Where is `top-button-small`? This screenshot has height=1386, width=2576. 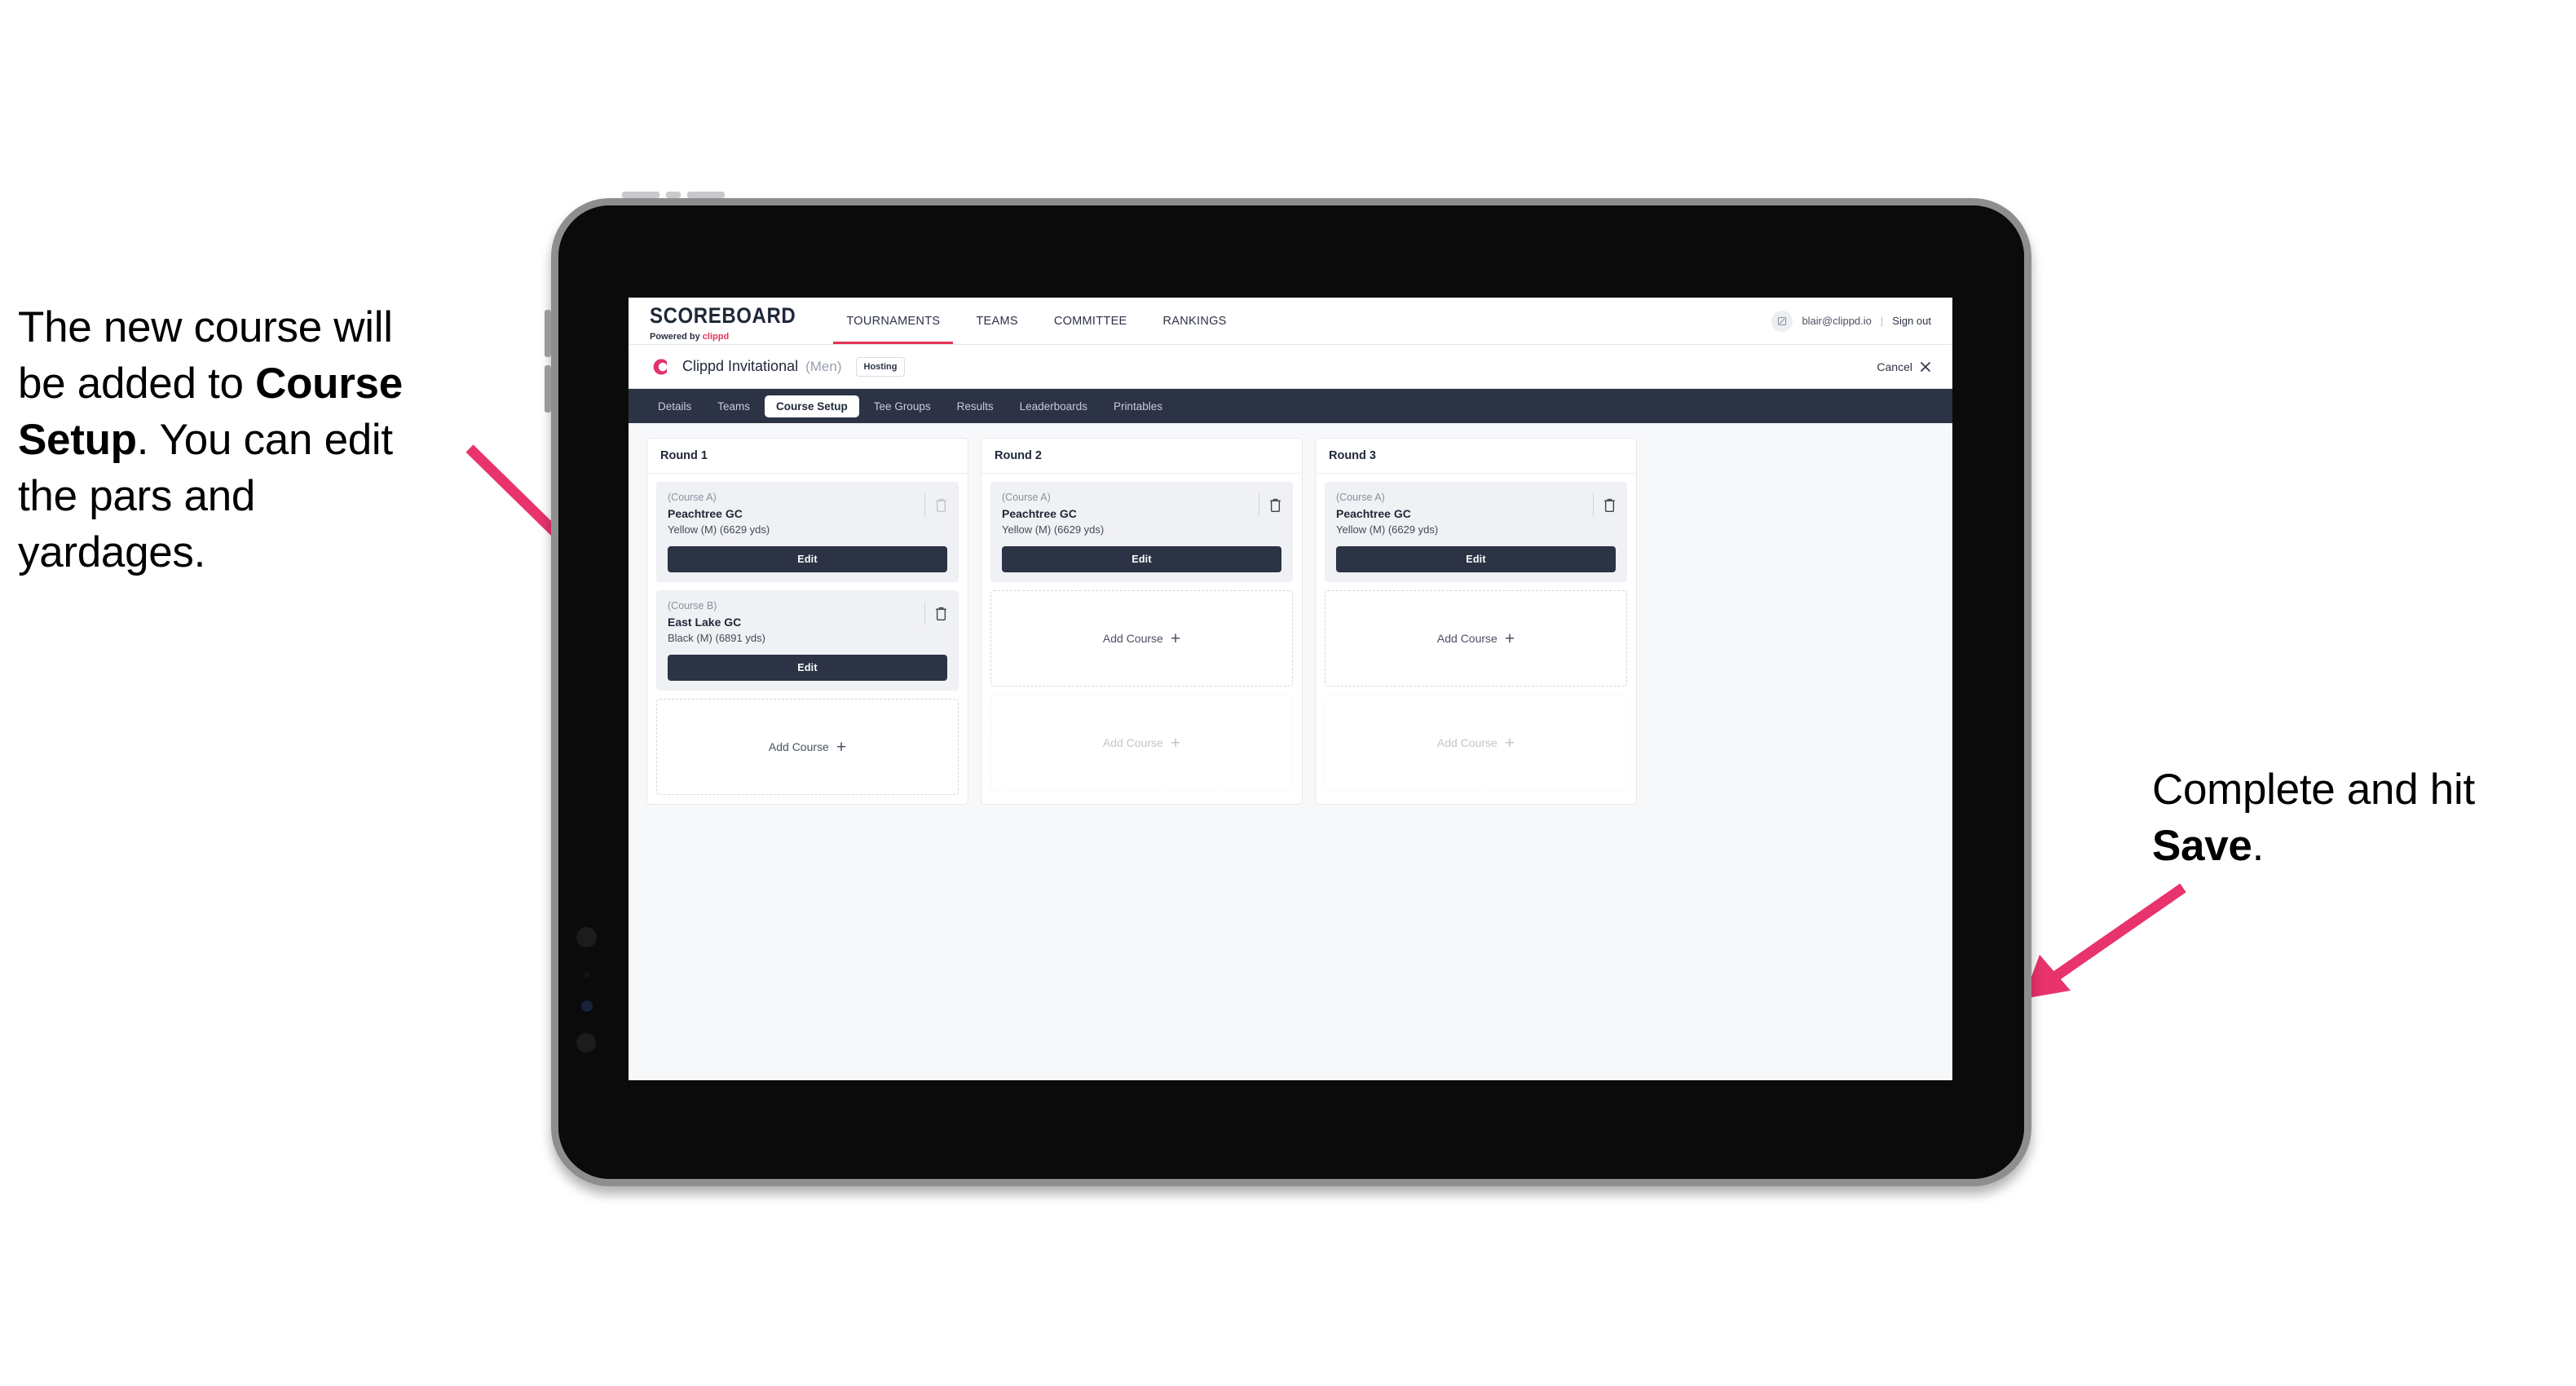 top-button-small is located at coordinates (673, 195).